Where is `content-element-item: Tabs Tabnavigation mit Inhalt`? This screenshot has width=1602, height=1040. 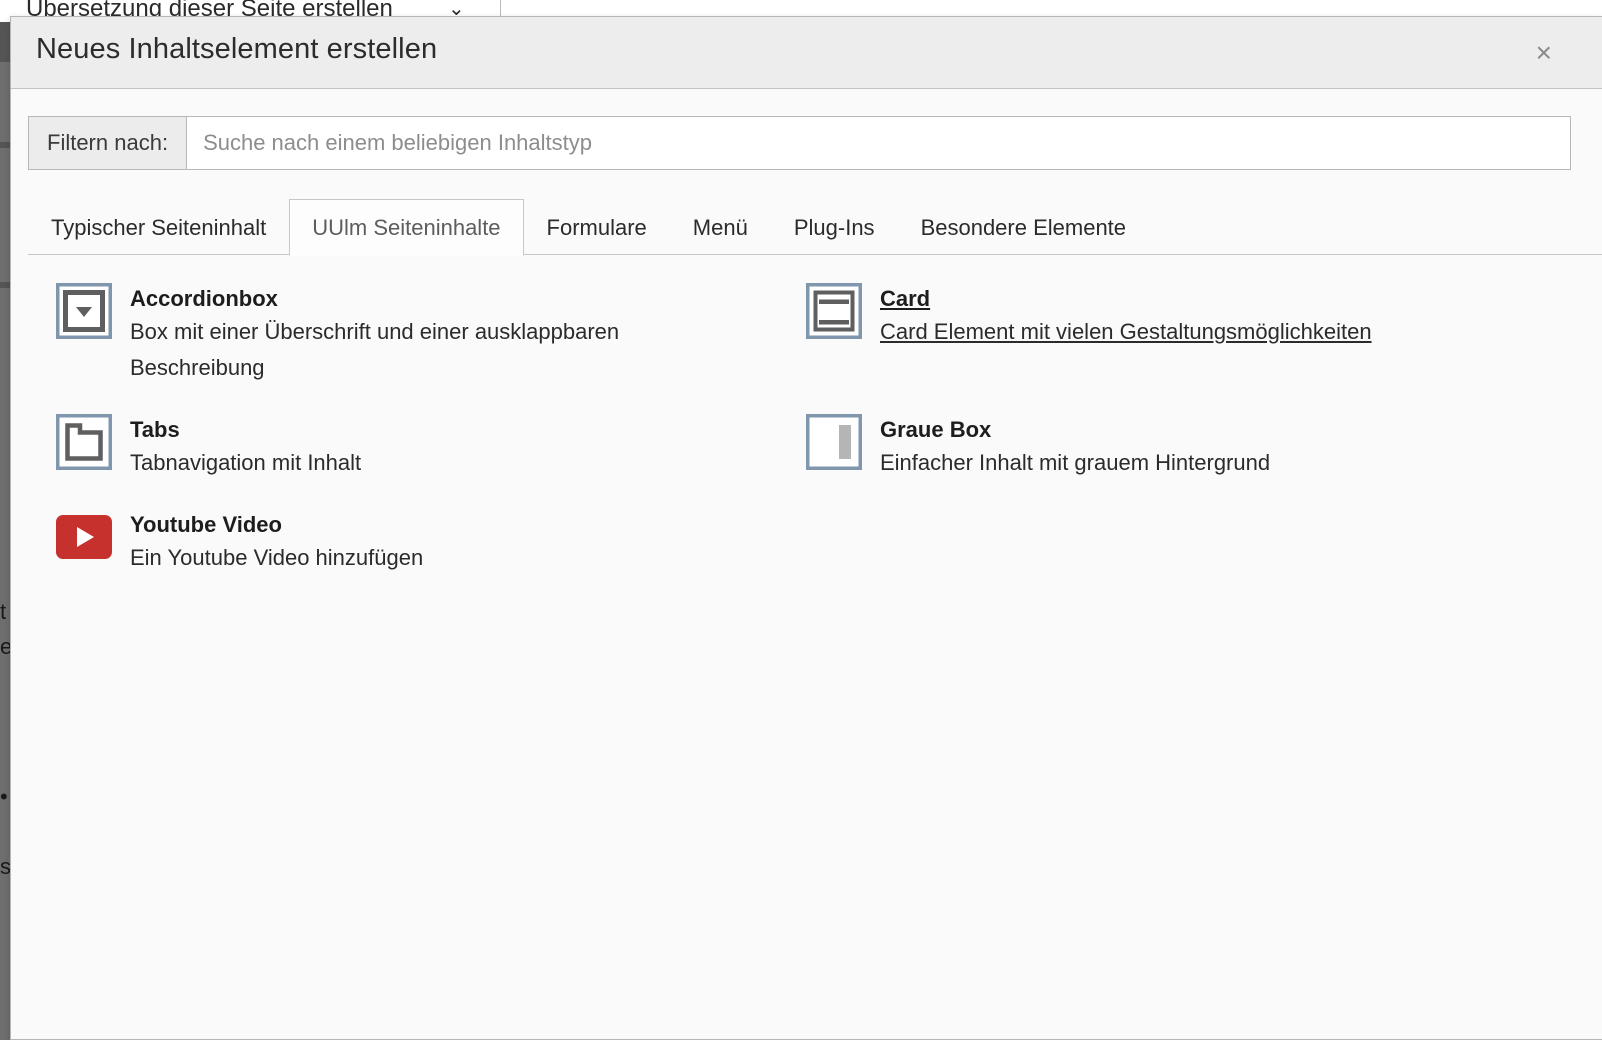
content-element-item: Tabs Tabnavigation mit Inhalt is located at coordinates (386, 447).